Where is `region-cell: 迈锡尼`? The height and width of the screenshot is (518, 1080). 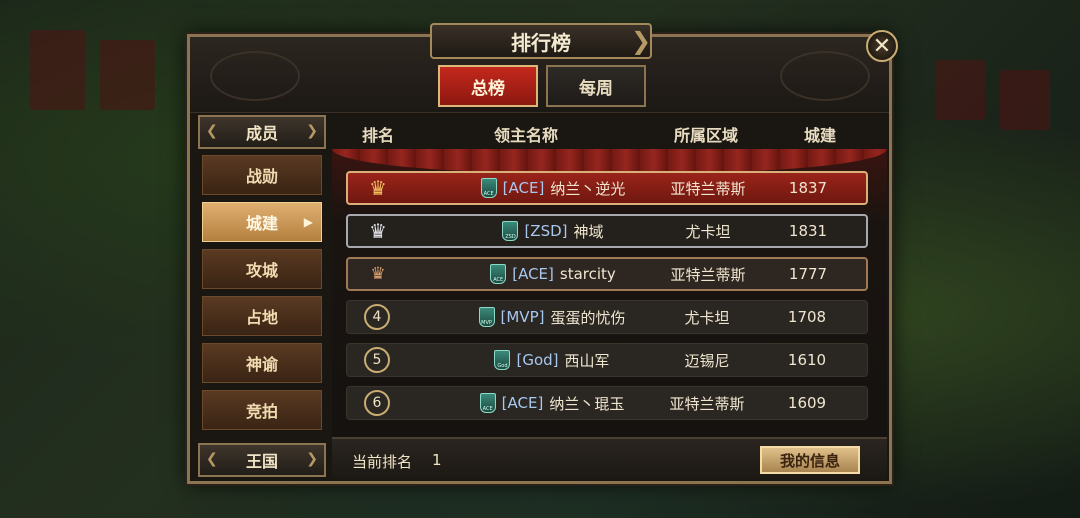
region-cell: 迈锡尼 is located at coordinates (707, 360).